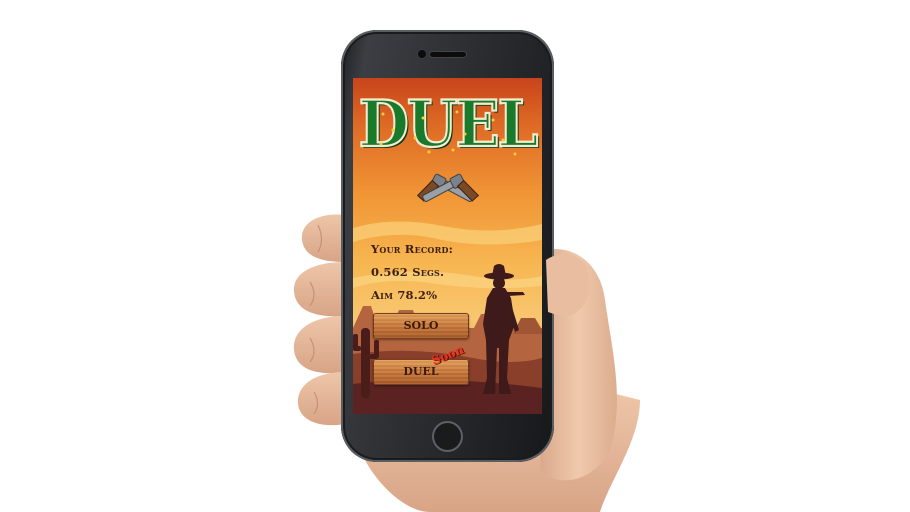 The height and width of the screenshot is (512, 910). I want to click on thumb-overlay, so click(568, 285).